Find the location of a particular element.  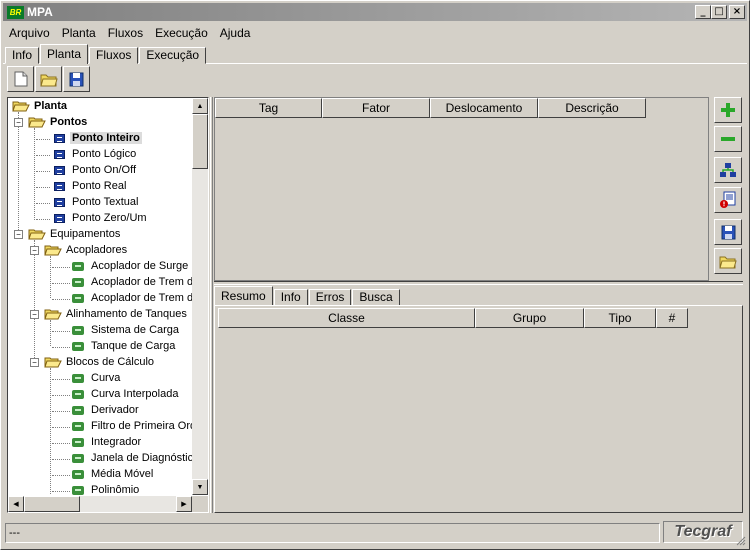

tree-item-ponto-textual: Ponto Textual is located at coordinates (97, 202).